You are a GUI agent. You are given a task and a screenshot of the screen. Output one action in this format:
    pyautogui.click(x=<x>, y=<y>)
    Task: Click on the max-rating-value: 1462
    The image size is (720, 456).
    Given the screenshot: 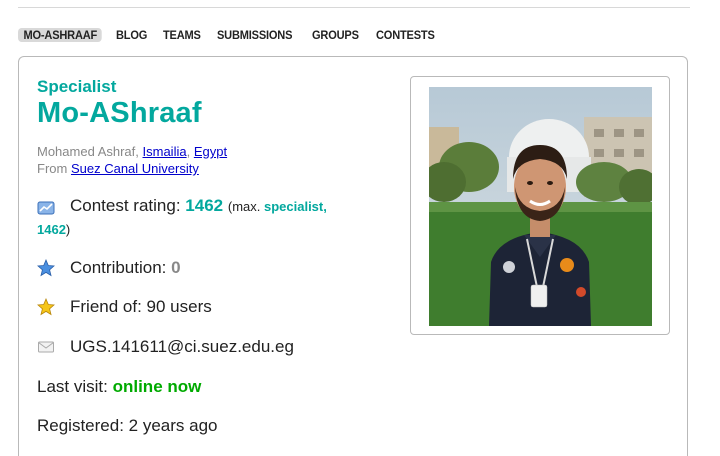 What is the action you would take?
    pyautogui.click(x=51, y=229)
    